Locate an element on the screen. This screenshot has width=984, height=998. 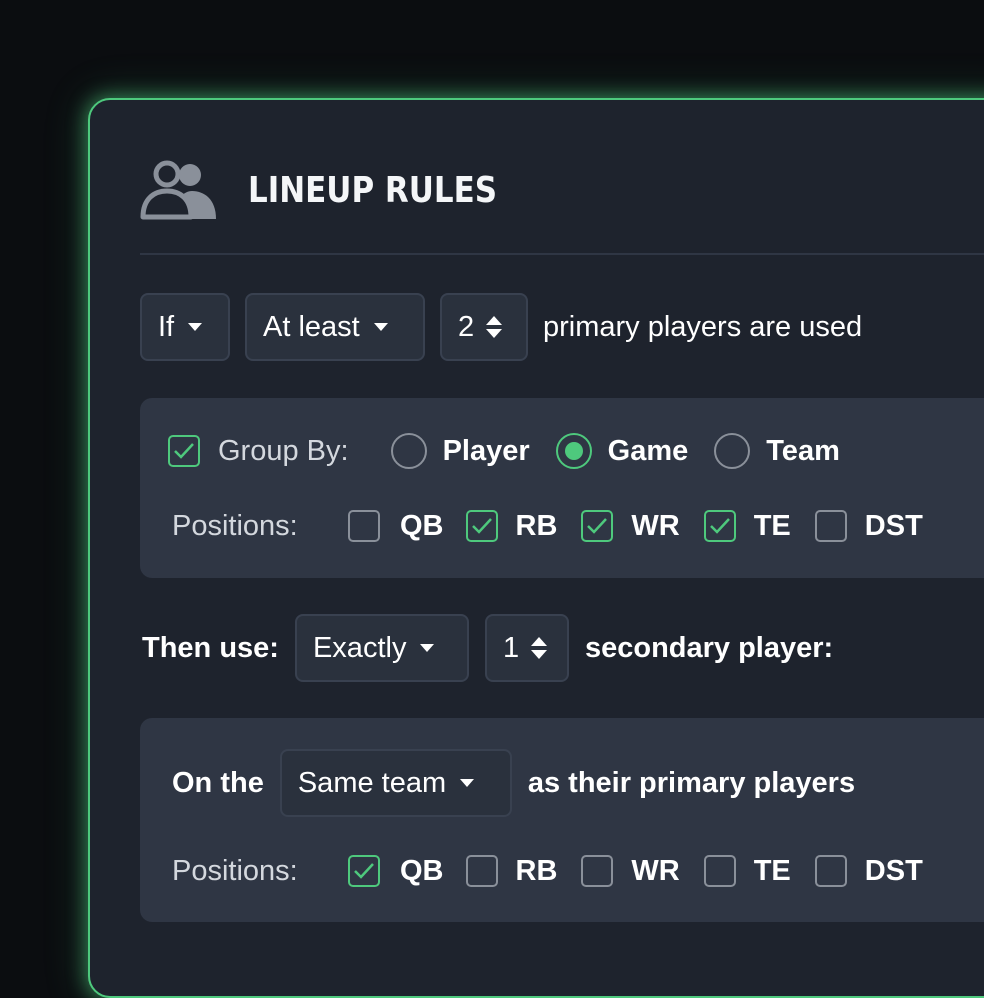
team-label: Team is located at coordinates (803, 450).